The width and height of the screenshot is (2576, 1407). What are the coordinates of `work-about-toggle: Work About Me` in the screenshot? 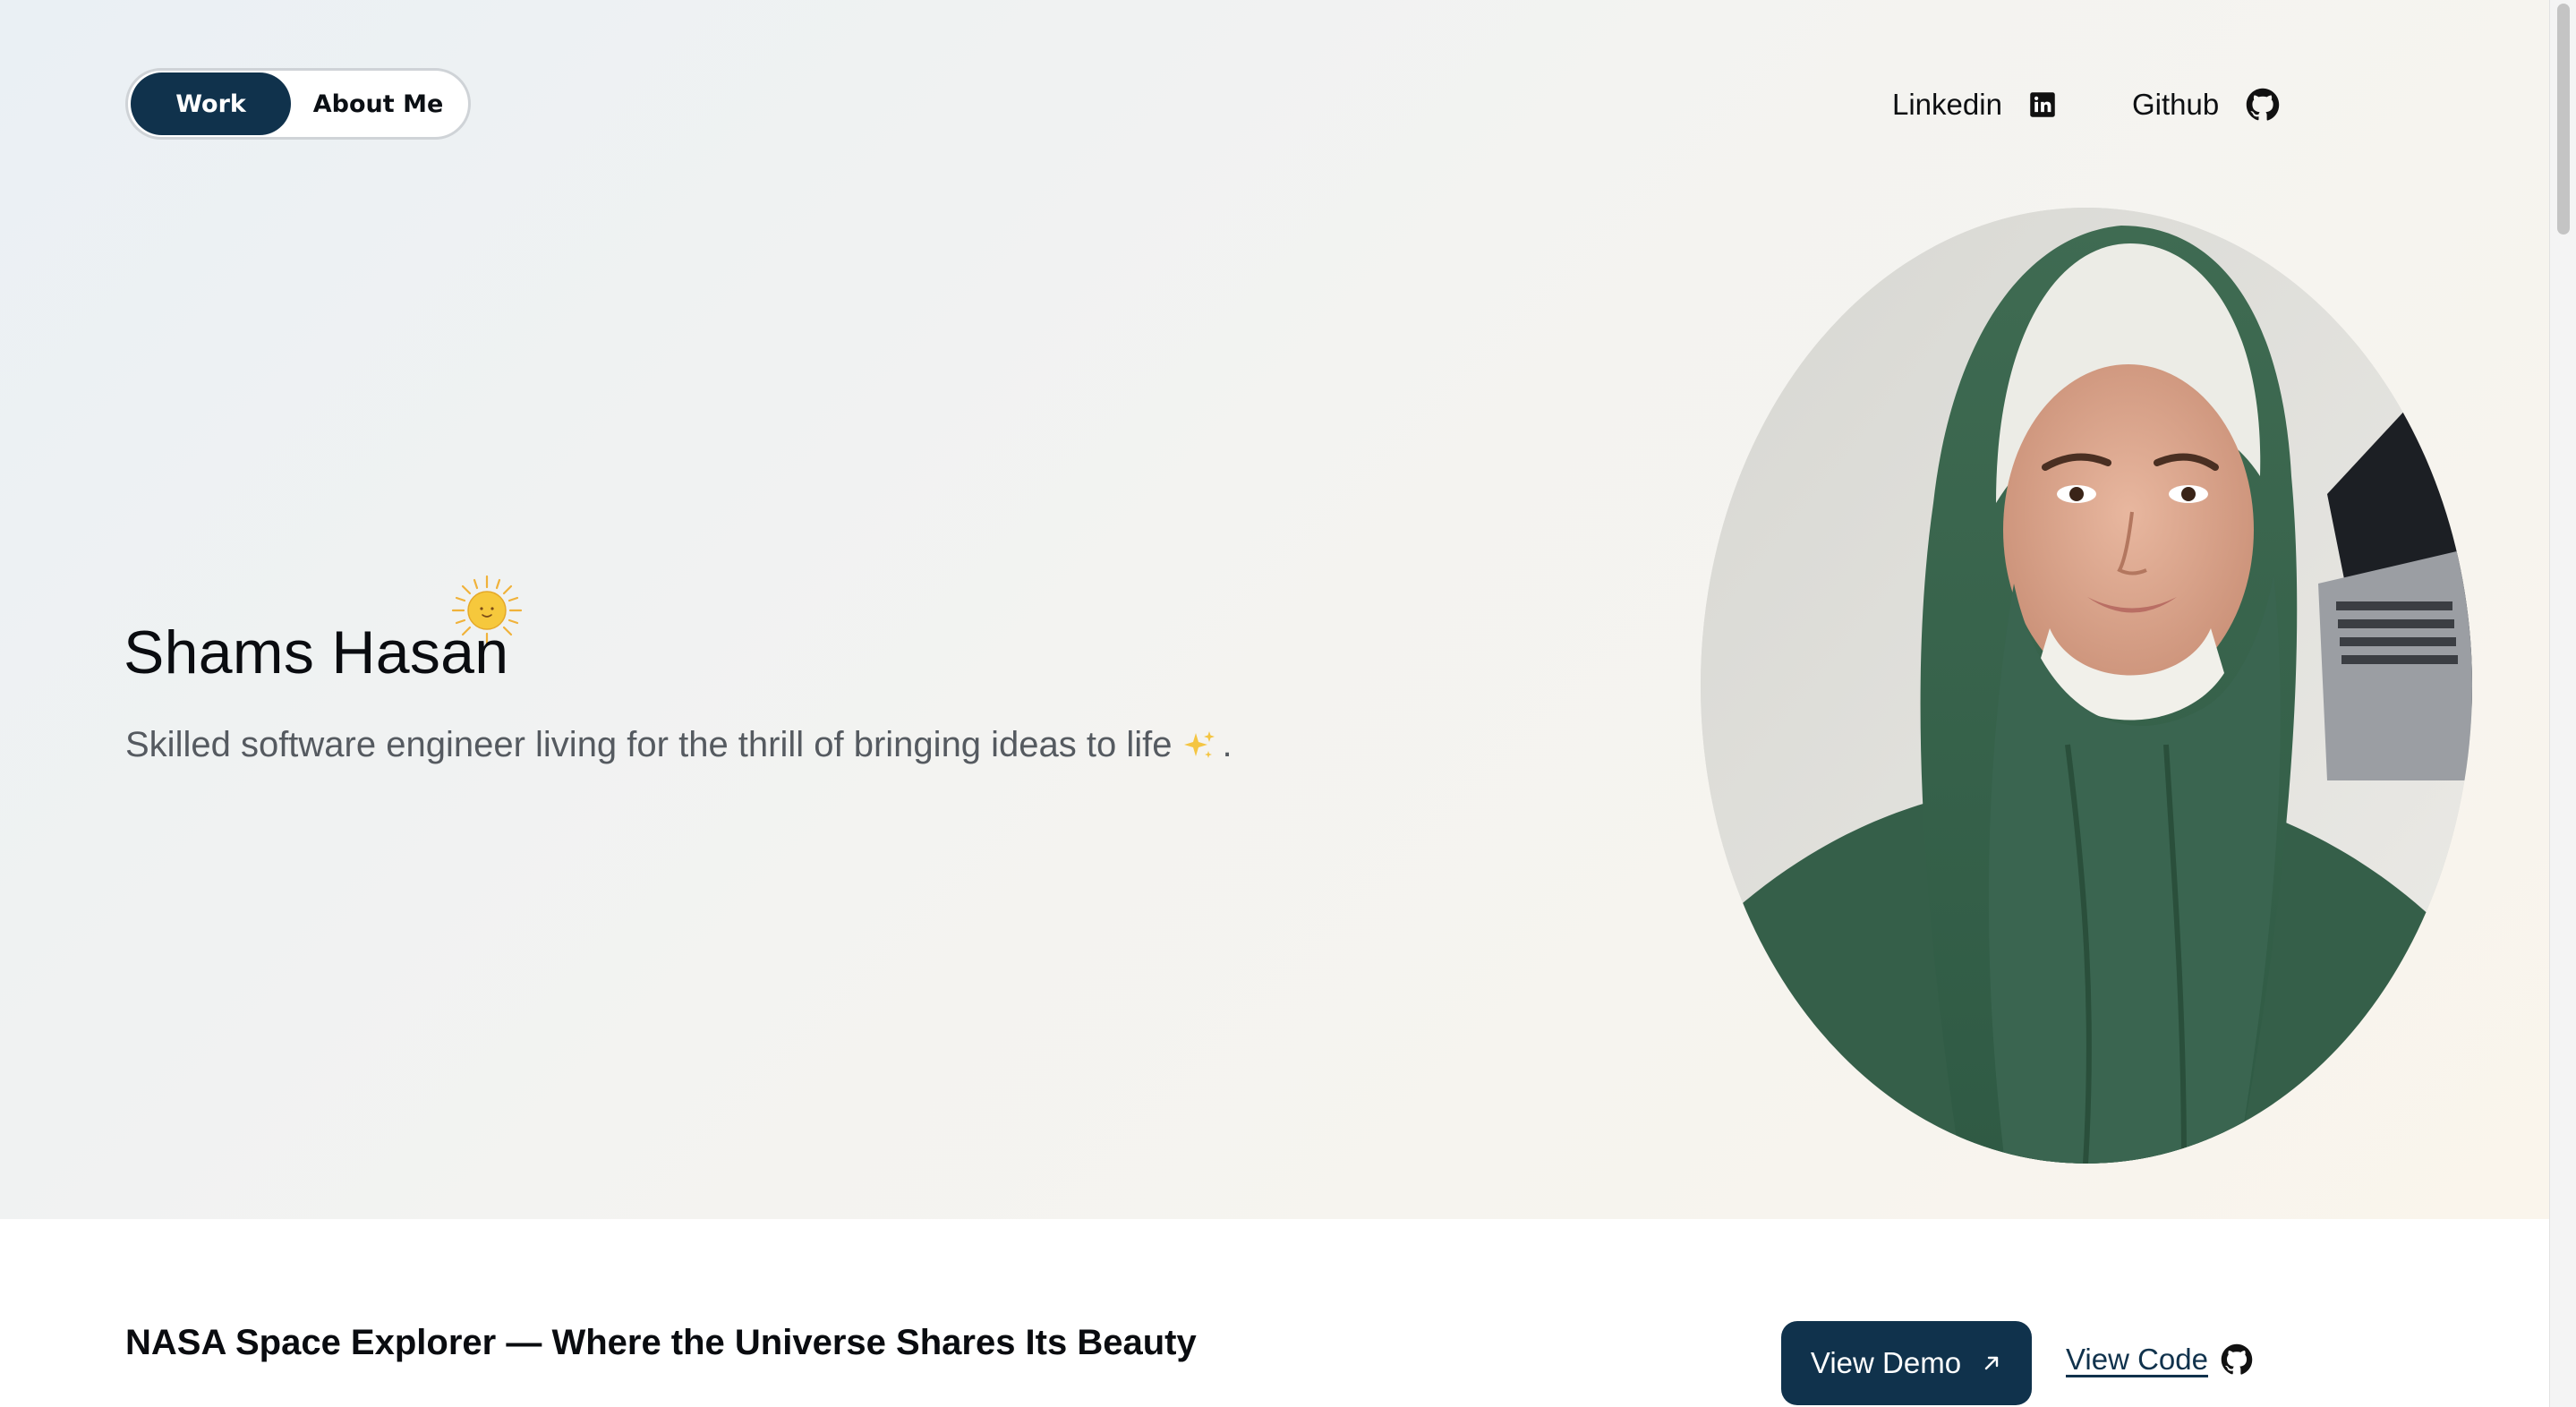 It's located at (298, 104).